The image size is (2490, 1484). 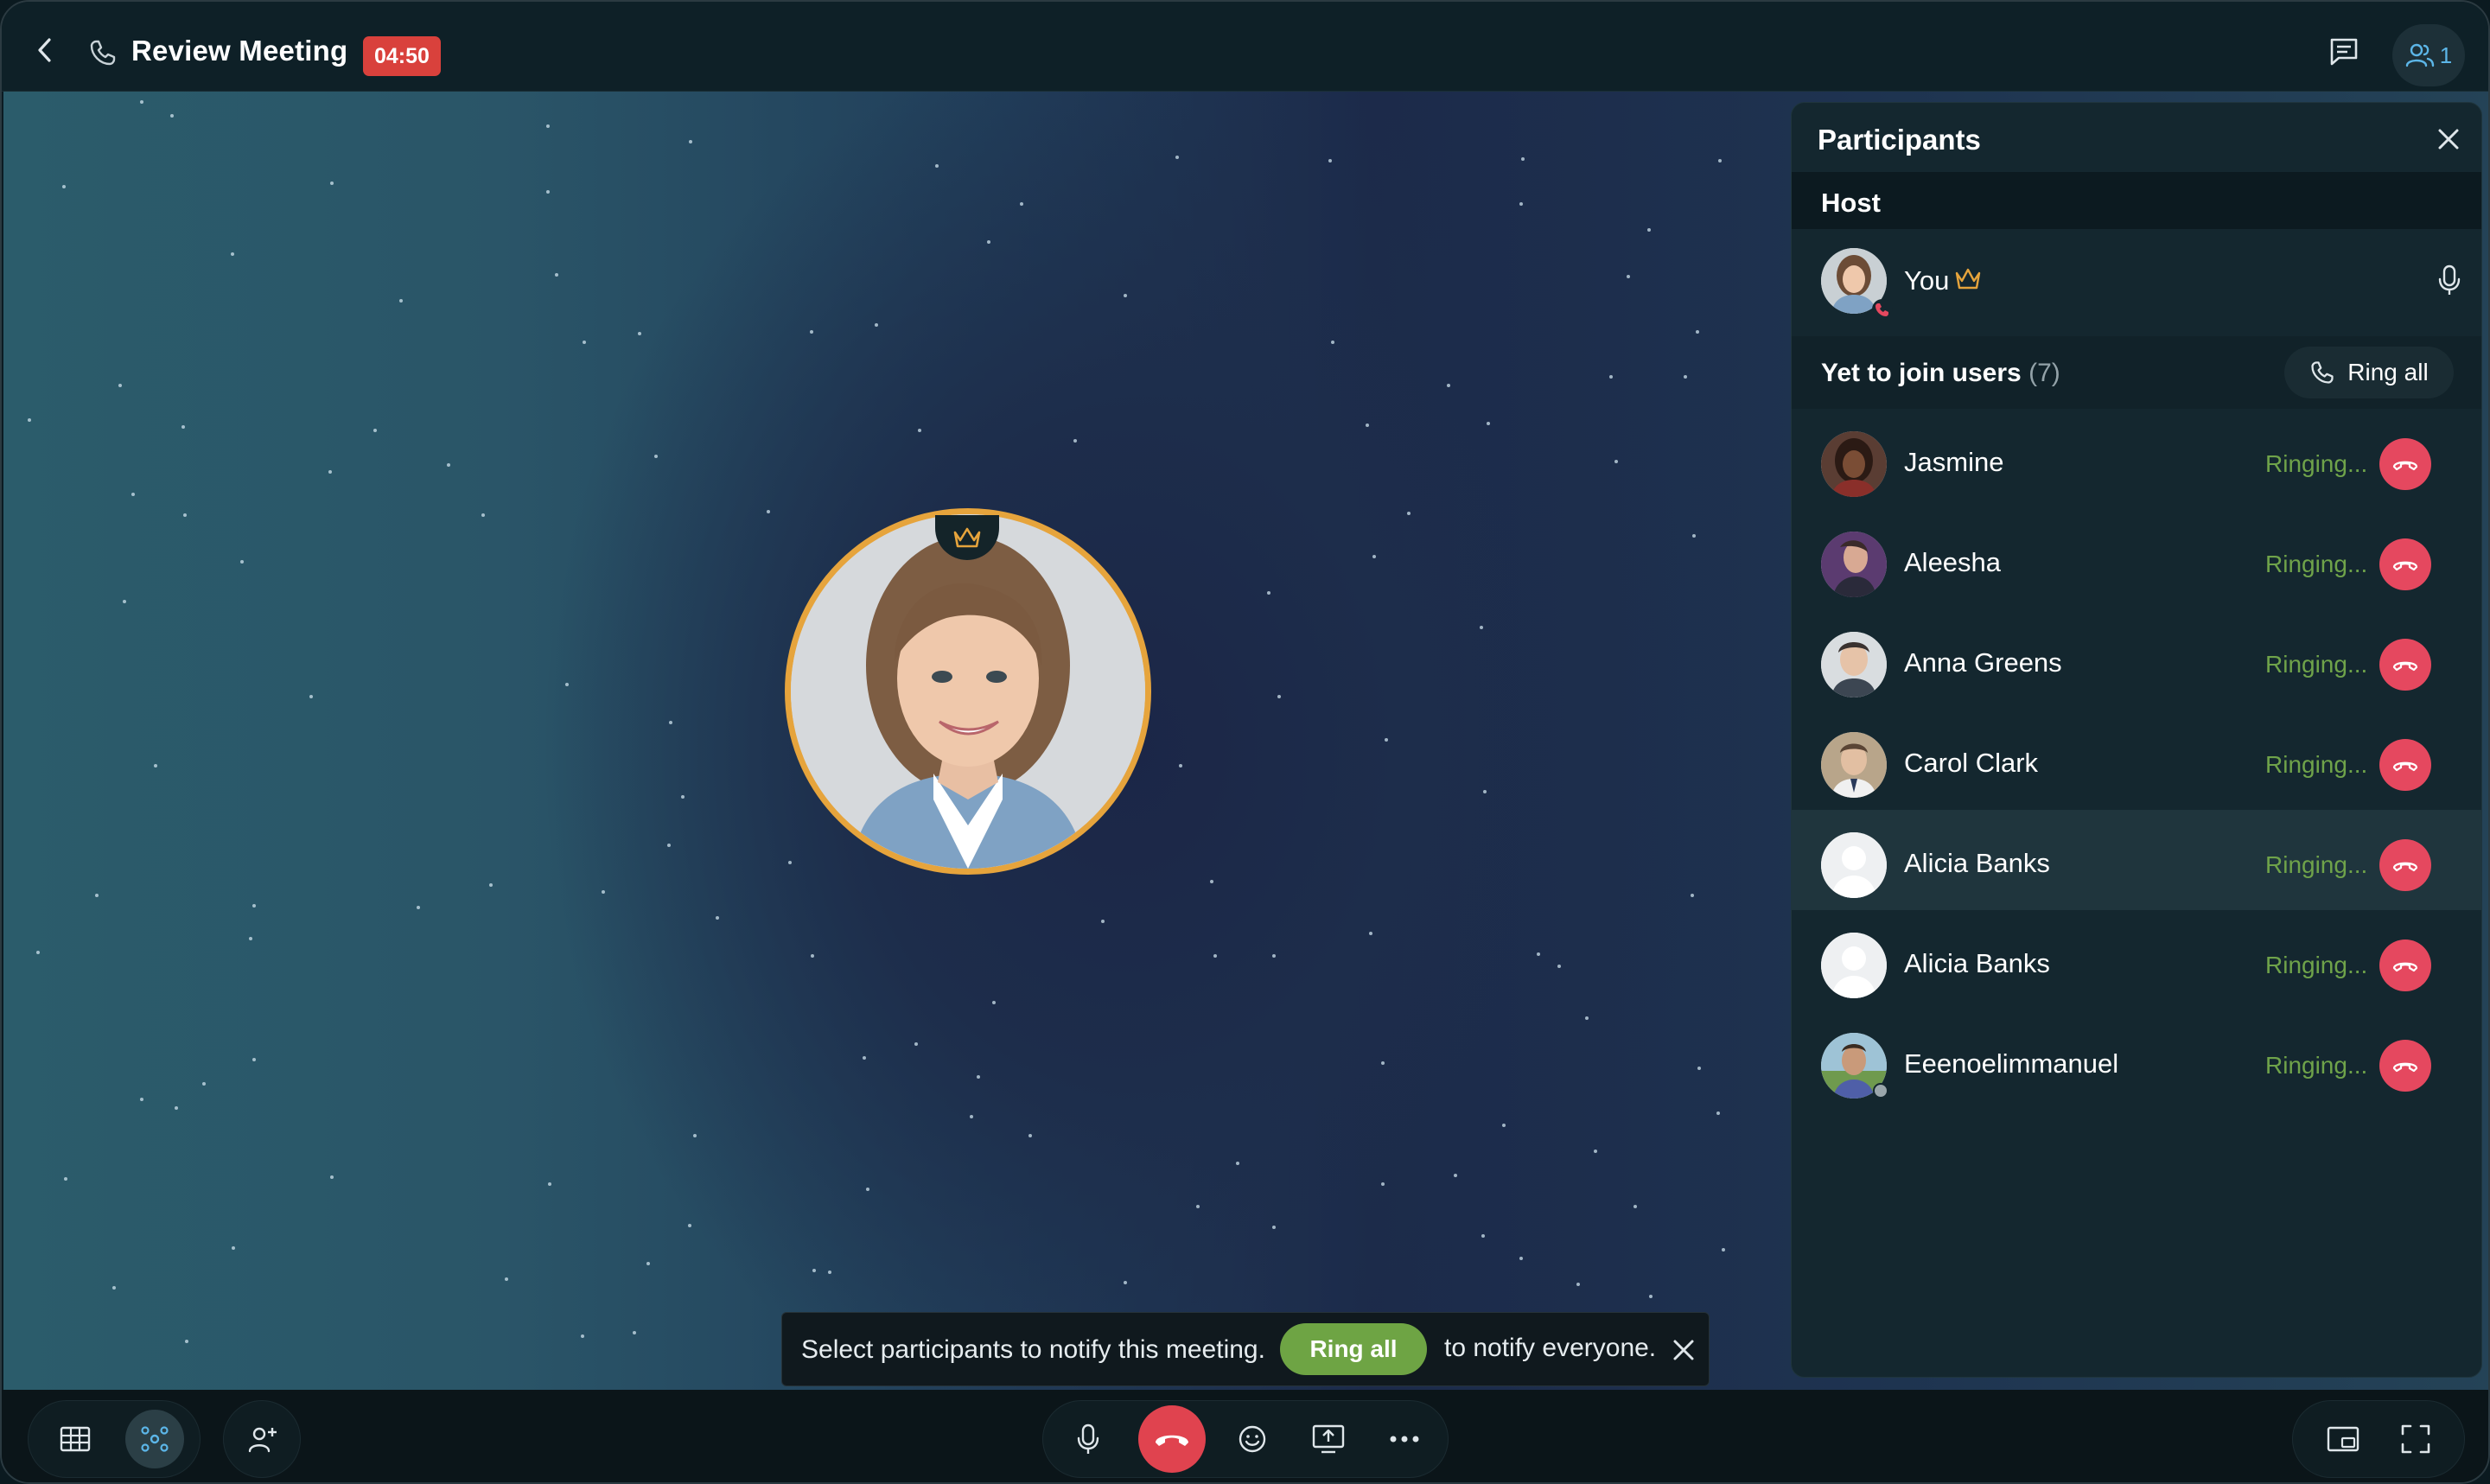 I want to click on host-section-label: Host, so click(x=1851, y=203).